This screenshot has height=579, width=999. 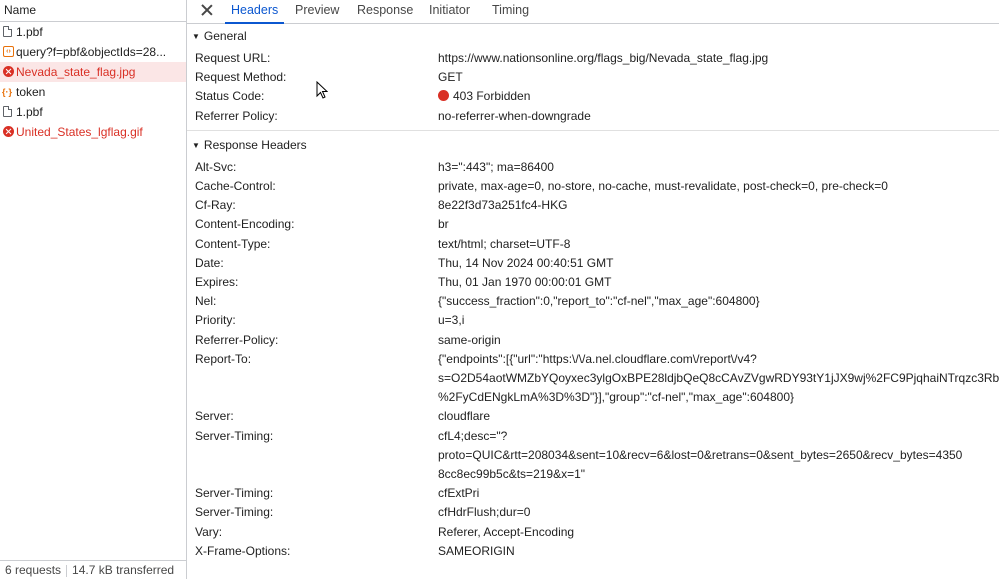 I want to click on header-key: Expires:, so click(x=217, y=282).